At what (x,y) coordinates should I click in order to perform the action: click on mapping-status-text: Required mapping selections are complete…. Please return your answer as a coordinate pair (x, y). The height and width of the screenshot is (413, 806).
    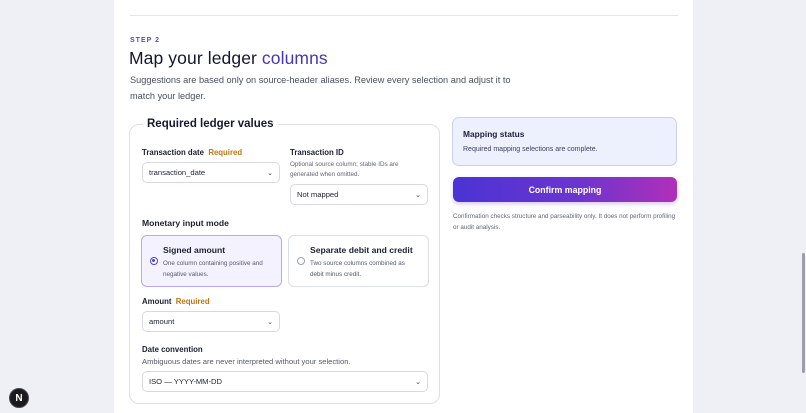
    Looking at the image, I should click on (530, 149).